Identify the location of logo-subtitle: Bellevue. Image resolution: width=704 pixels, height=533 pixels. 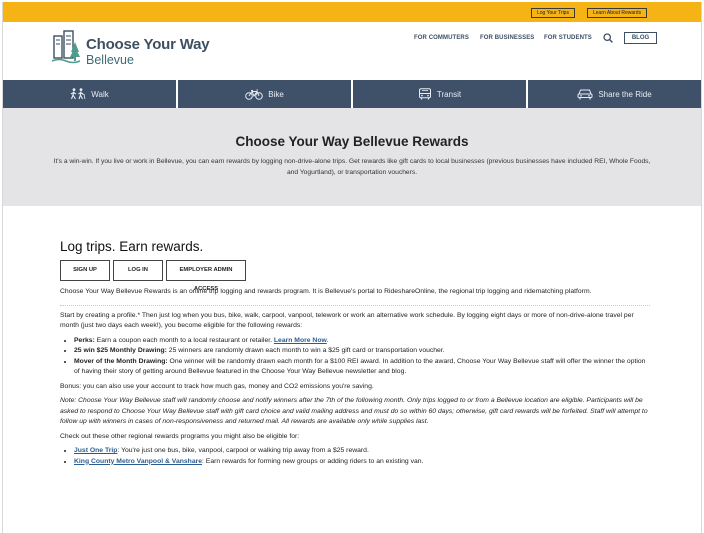
(110, 60).